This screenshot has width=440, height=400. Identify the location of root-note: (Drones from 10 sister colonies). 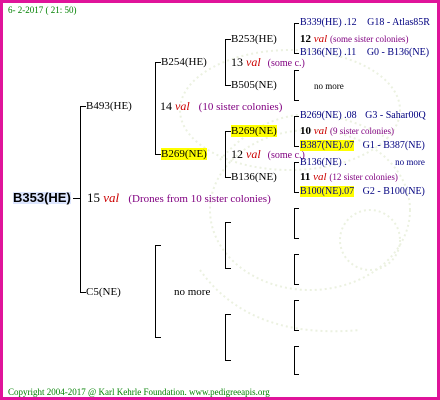
(199, 199).